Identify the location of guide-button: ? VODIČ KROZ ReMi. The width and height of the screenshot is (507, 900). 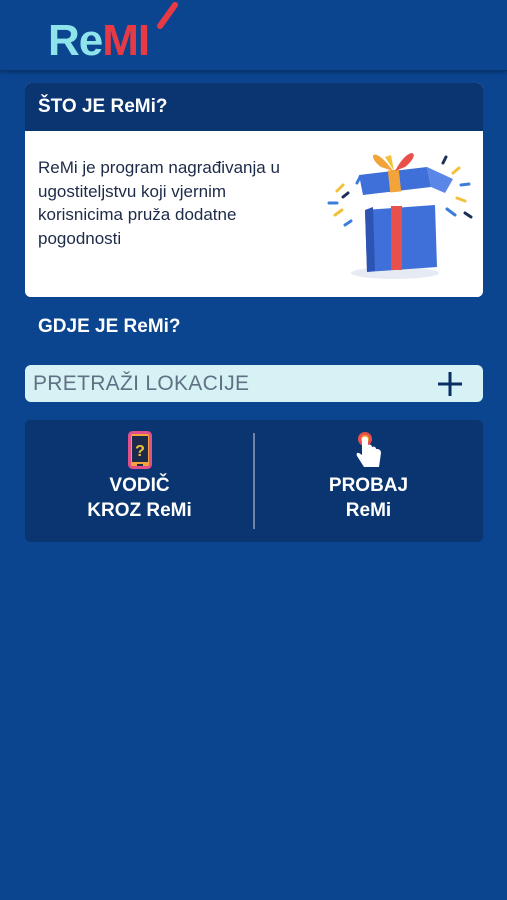
(139, 481).